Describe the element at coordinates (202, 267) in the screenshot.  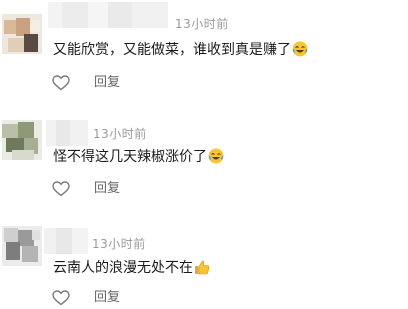
I see `thumbs-up-emoji` at that location.